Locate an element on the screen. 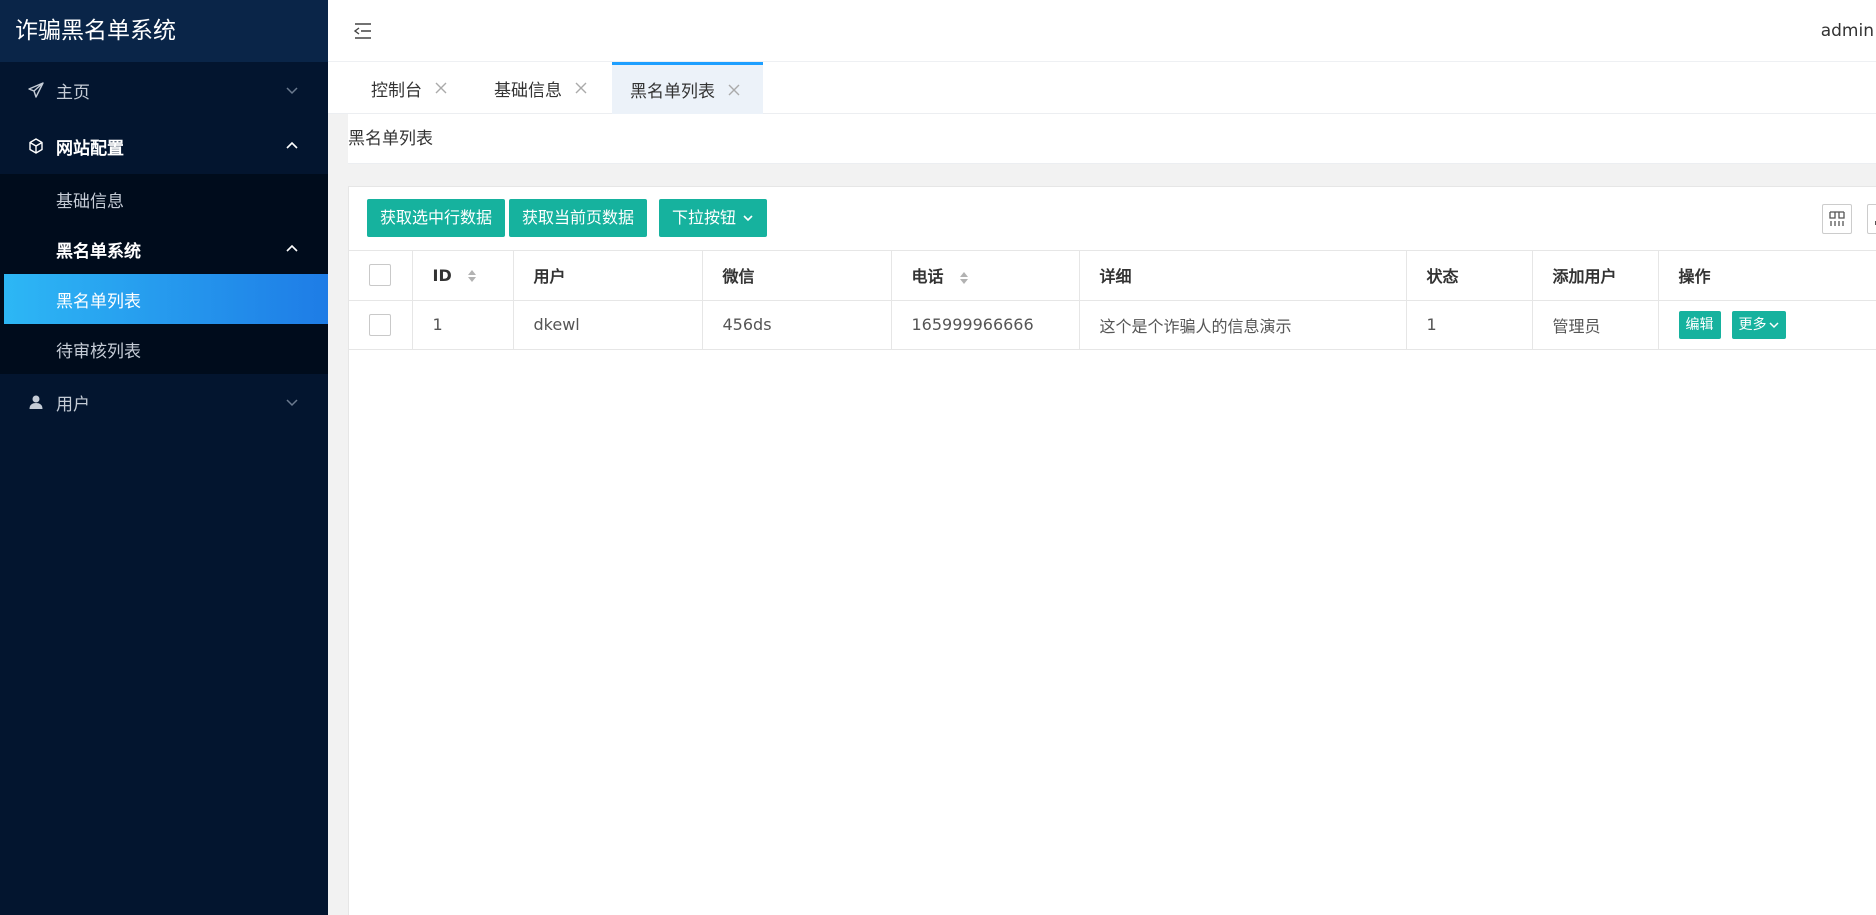 This screenshot has width=1876, height=915. tab-label: 基础信息 is located at coordinates (528, 90).